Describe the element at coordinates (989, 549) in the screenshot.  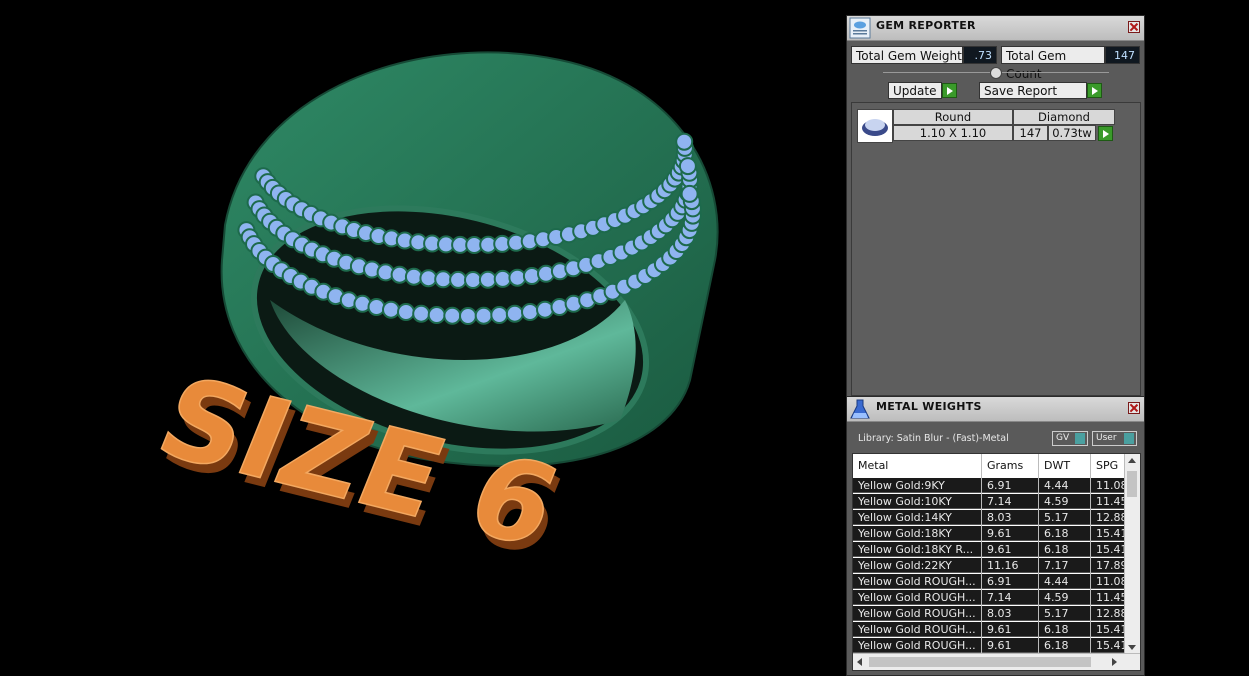
I see `table-row: Yellow Gold:18KY R... 9.61 6.18 15.41` at that location.